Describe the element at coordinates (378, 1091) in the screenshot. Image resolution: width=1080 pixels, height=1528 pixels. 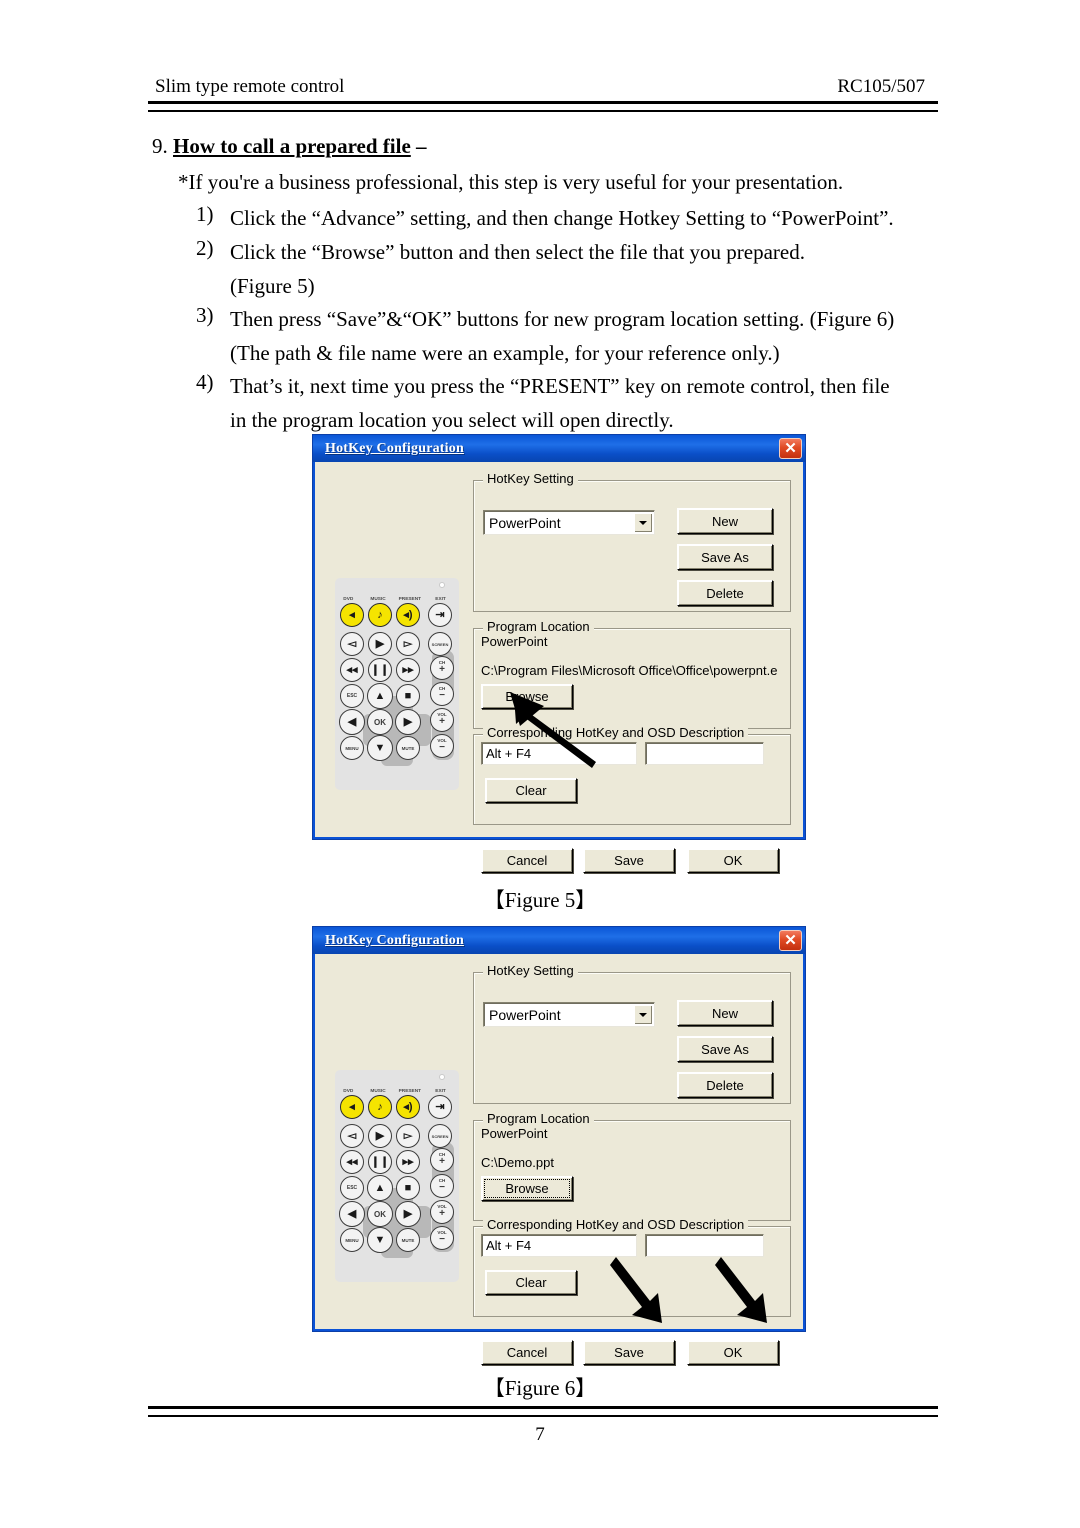
I see `key-label-music: MUSIC` at that location.